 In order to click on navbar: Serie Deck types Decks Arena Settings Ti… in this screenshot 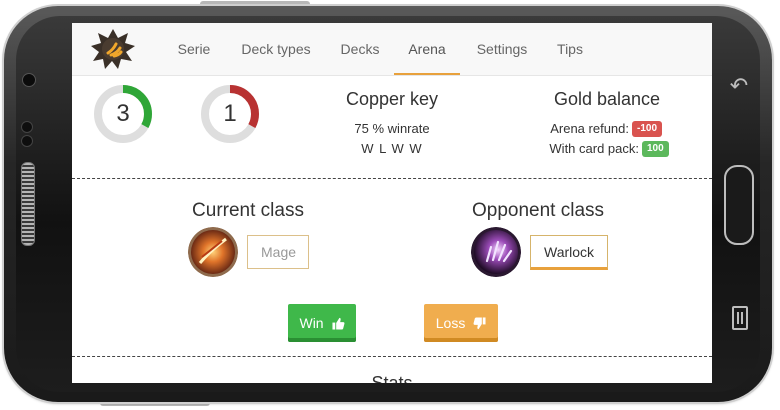, I will do `click(392, 49)`.